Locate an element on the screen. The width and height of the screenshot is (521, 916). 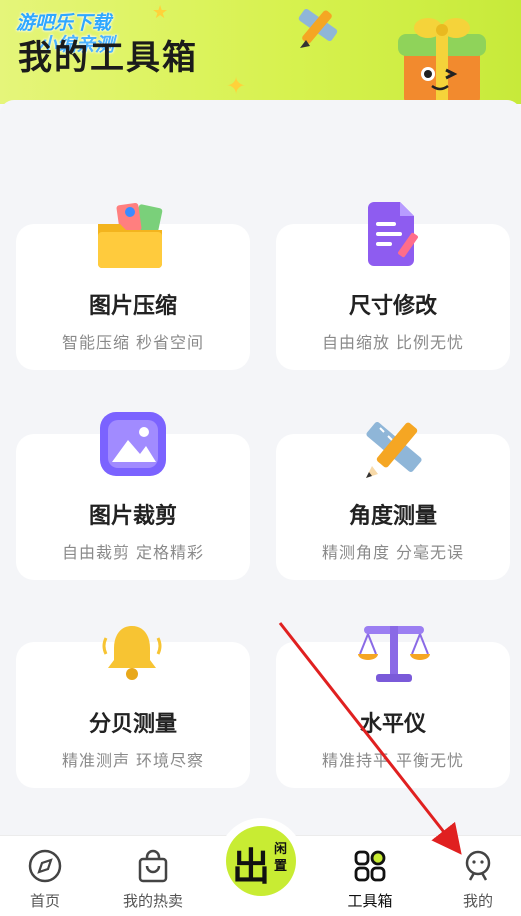
sell-idle-big-label: 出 is located at coordinates (251, 867).